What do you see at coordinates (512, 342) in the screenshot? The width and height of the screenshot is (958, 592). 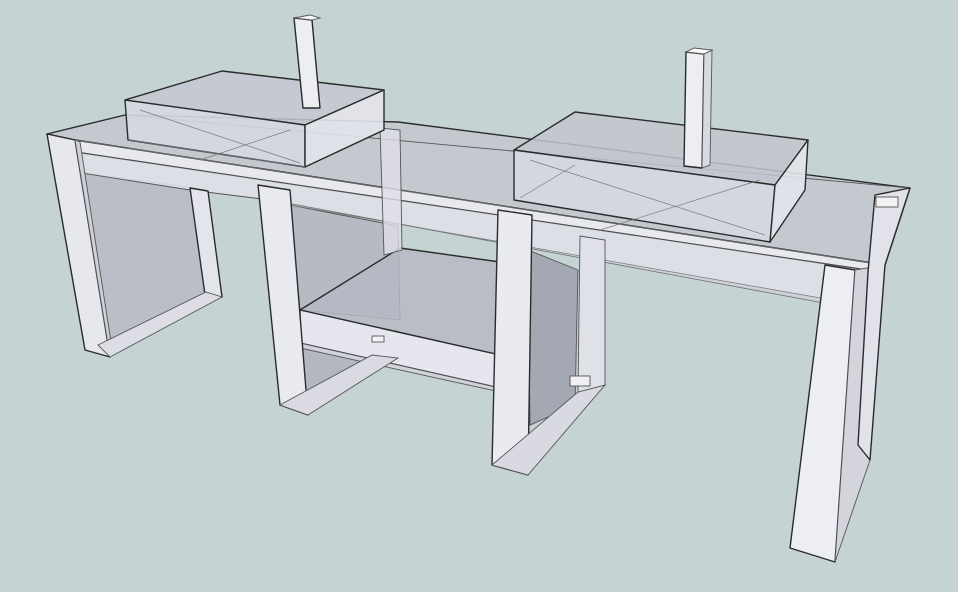 I see `center-right-leg` at bounding box center [512, 342].